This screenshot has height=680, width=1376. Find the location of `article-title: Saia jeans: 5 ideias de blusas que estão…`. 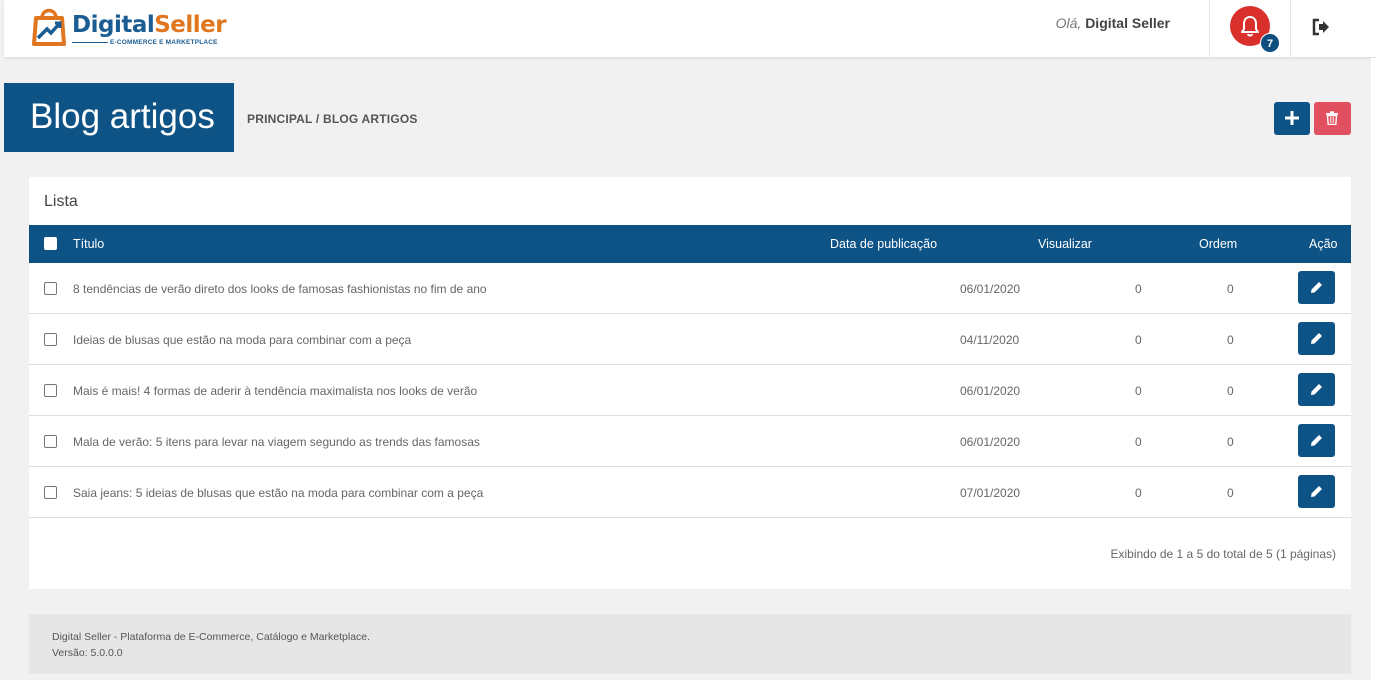

article-title: Saia jeans: 5 ideias de blusas que estão… is located at coordinates (278, 493).